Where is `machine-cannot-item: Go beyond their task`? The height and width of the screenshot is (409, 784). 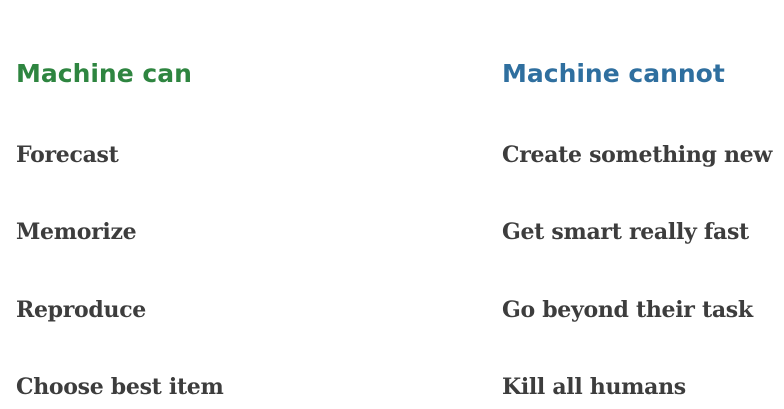
machine-cannot-item: Go beyond their task is located at coordinates (627, 310).